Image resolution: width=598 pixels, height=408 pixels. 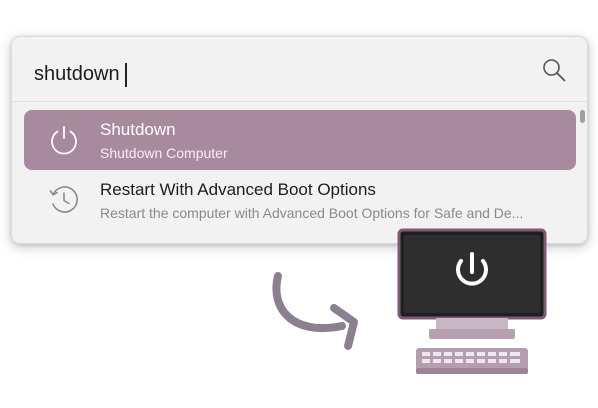 I want to click on search-input, so click(x=274, y=74).